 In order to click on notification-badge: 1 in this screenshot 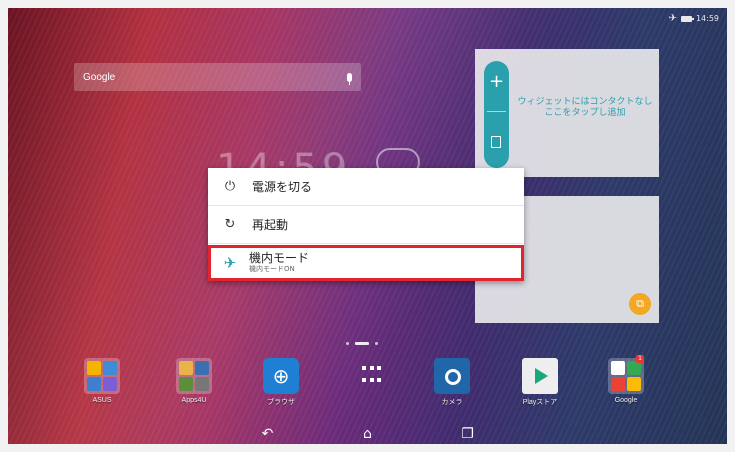, I will do `click(640, 359)`.